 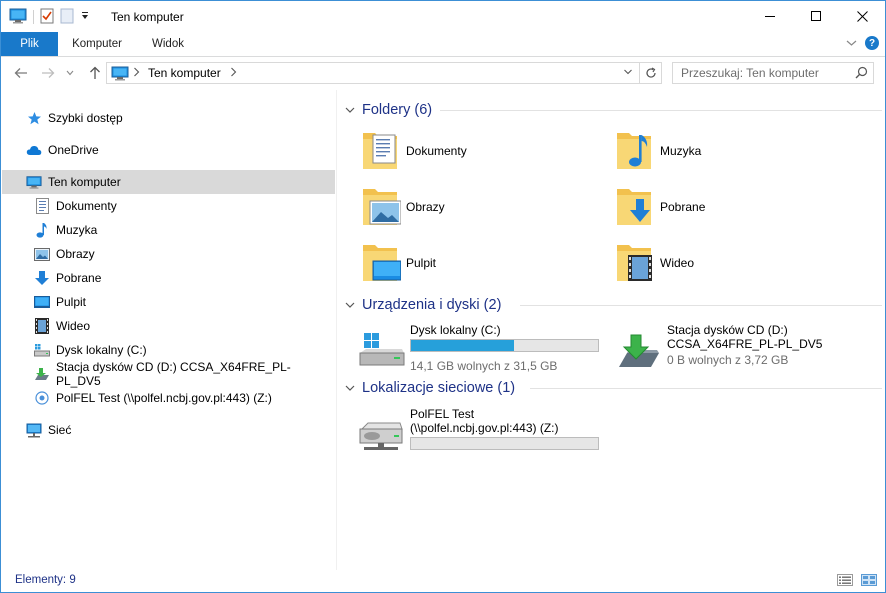 I want to click on folder-tile-music: Muzyka, so click(x=730, y=151).